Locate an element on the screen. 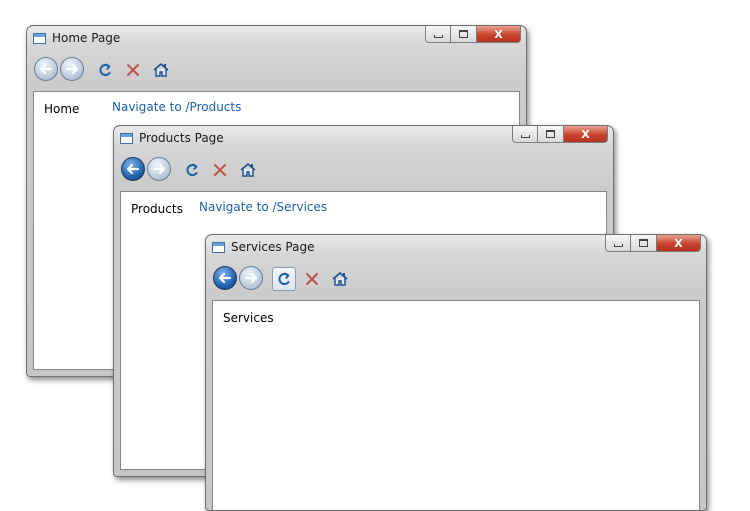  window-title: Products Page is located at coordinates (181, 138).